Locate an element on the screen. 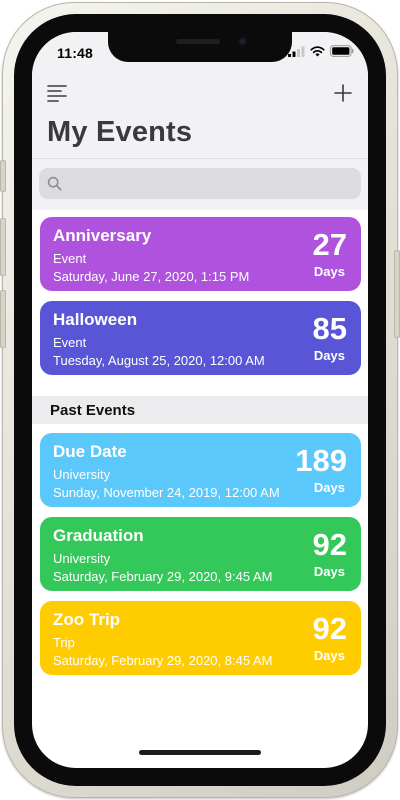 This screenshot has height=800, width=400. event-date: Tuesday, August 25, 2020, 12:00 AM is located at coordinates (159, 360).